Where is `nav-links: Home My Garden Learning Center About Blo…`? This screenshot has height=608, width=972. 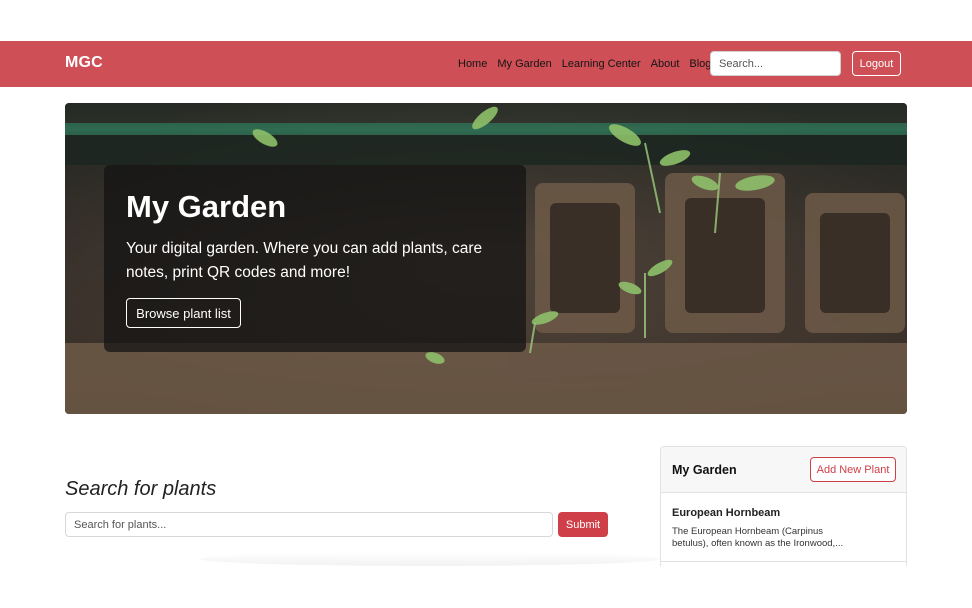 nav-links: Home My Garden Learning Center About Blo… is located at coordinates (584, 64).